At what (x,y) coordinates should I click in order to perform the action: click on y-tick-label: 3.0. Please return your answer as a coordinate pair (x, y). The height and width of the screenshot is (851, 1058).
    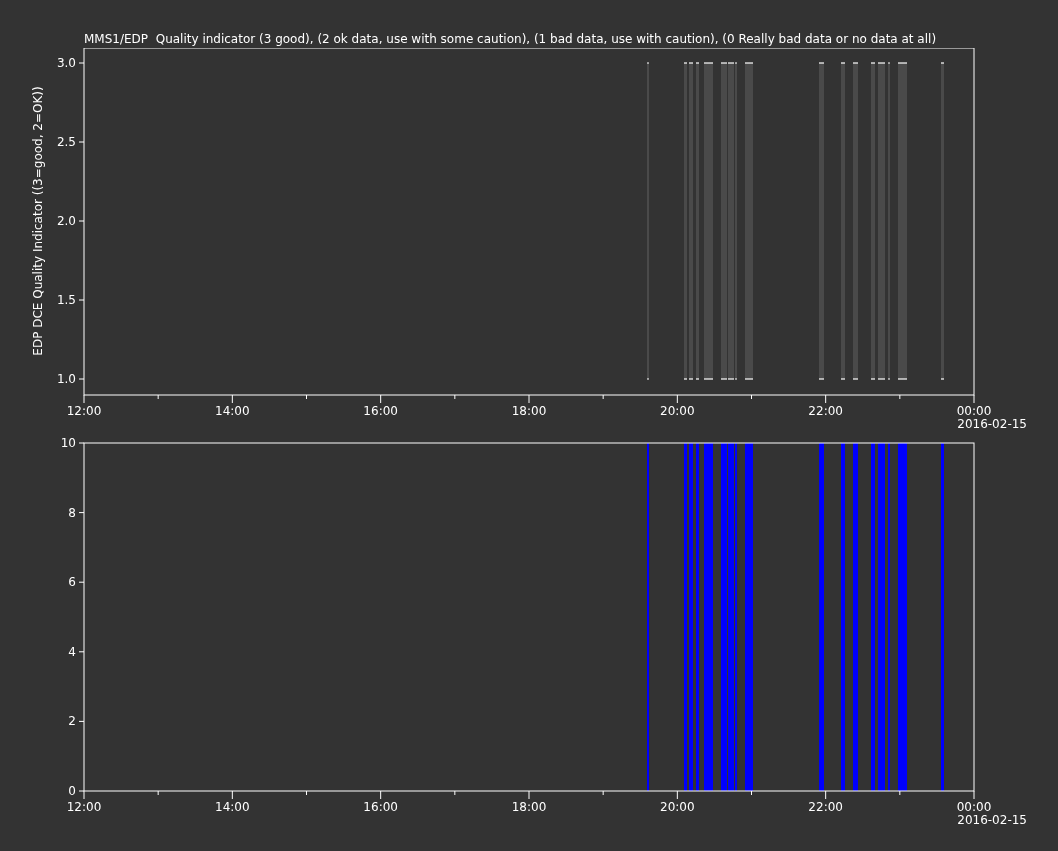
    Looking at the image, I should click on (66, 63).